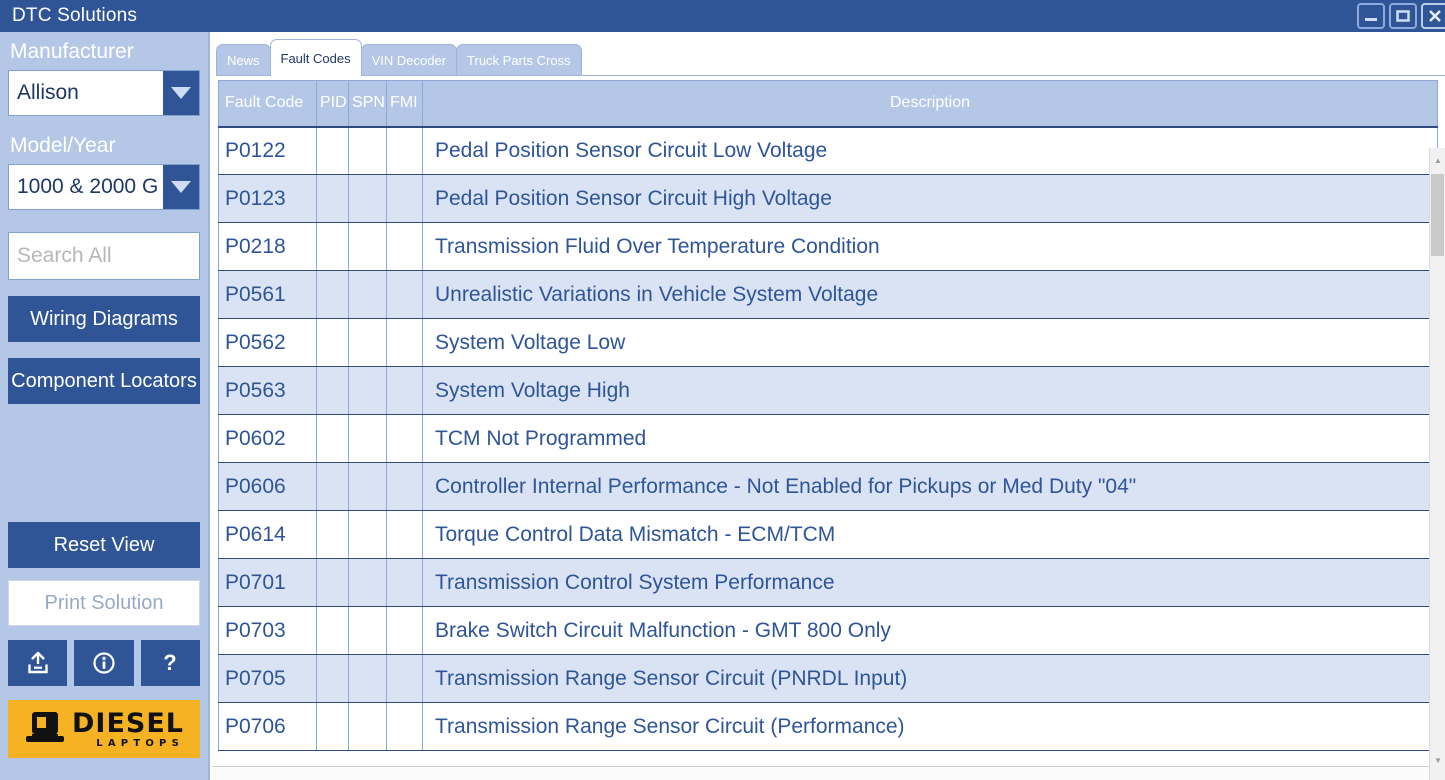  What do you see at coordinates (267, 294) in the screenshot?
I see `cell-code: P0561` at bounding box center [267, 294].